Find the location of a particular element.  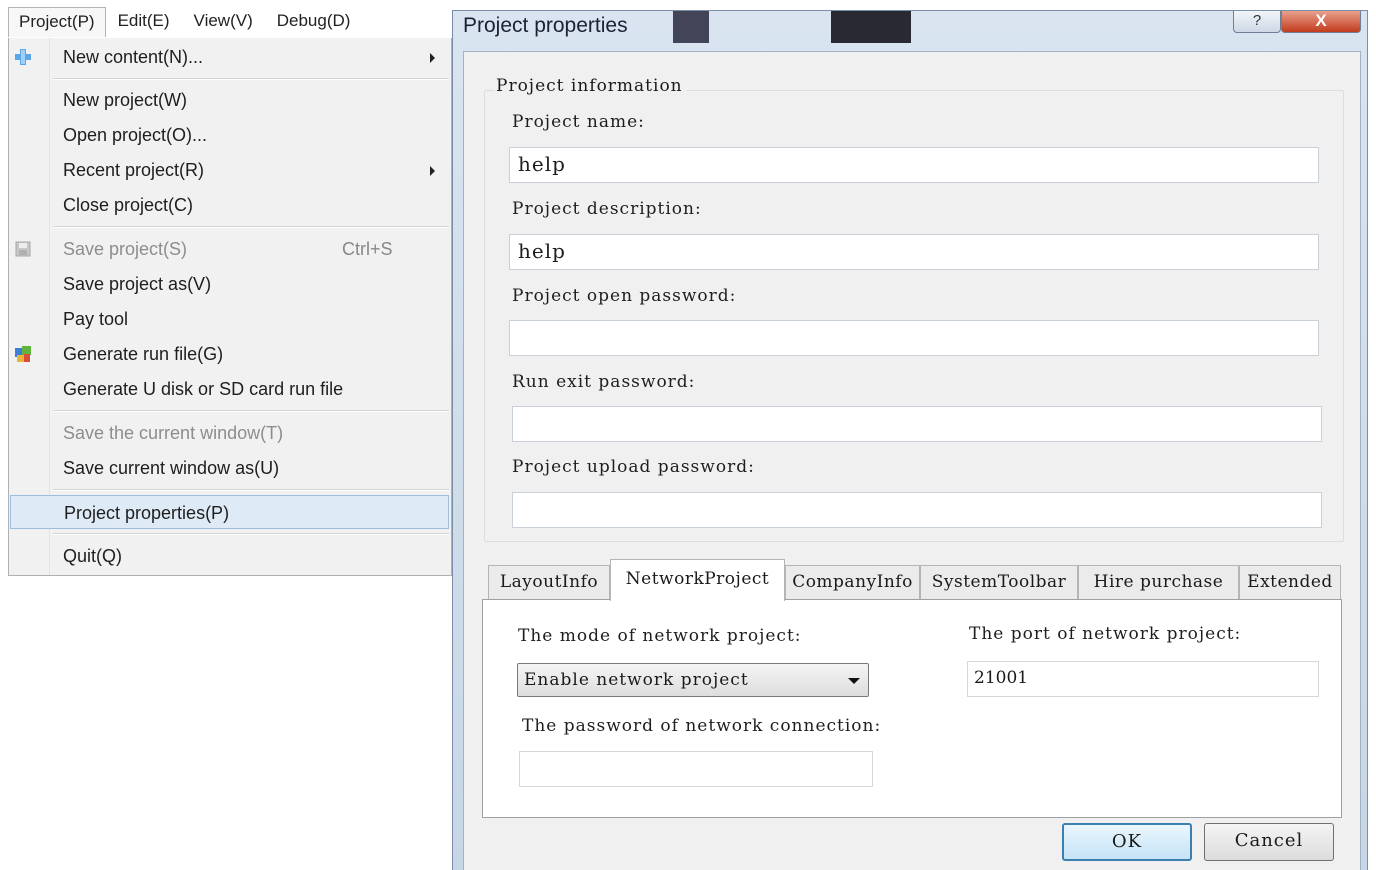

network-mode-select: Enable network project is located at coordinates (693, 680).